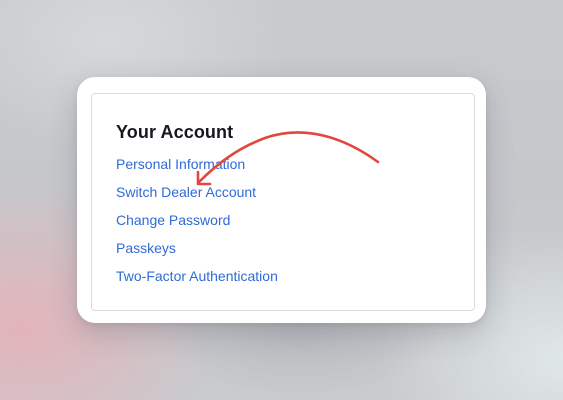 The width and height of the screenshot is (563, 400). I want to click on two-factor-authentication-link: Two-Factor Authentication, so click(197, 276).